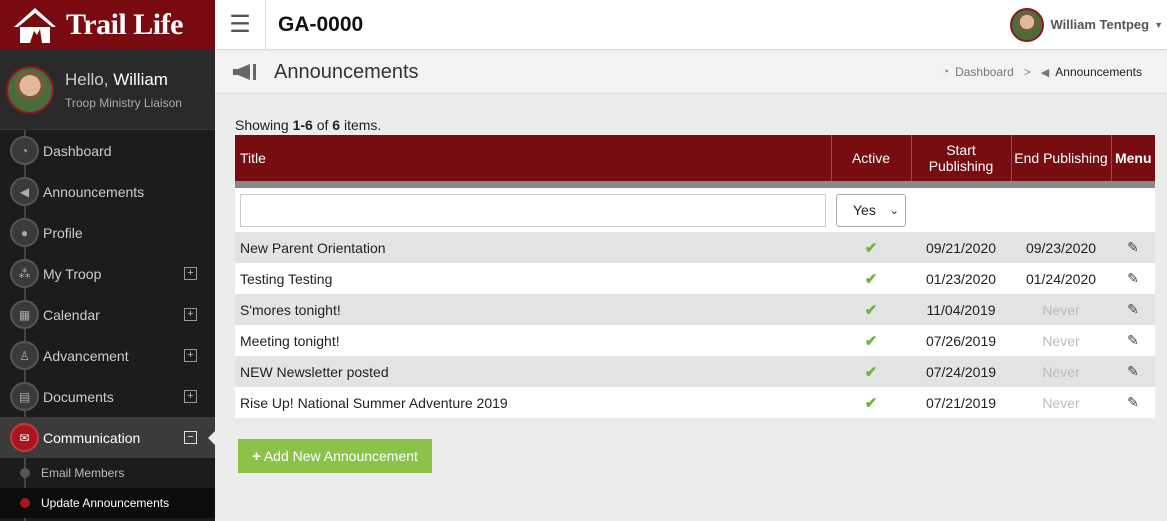  Describe the element at coordinates (533, 247) in the screenshot. I see `row-title: New Parent Orientation` at that location.